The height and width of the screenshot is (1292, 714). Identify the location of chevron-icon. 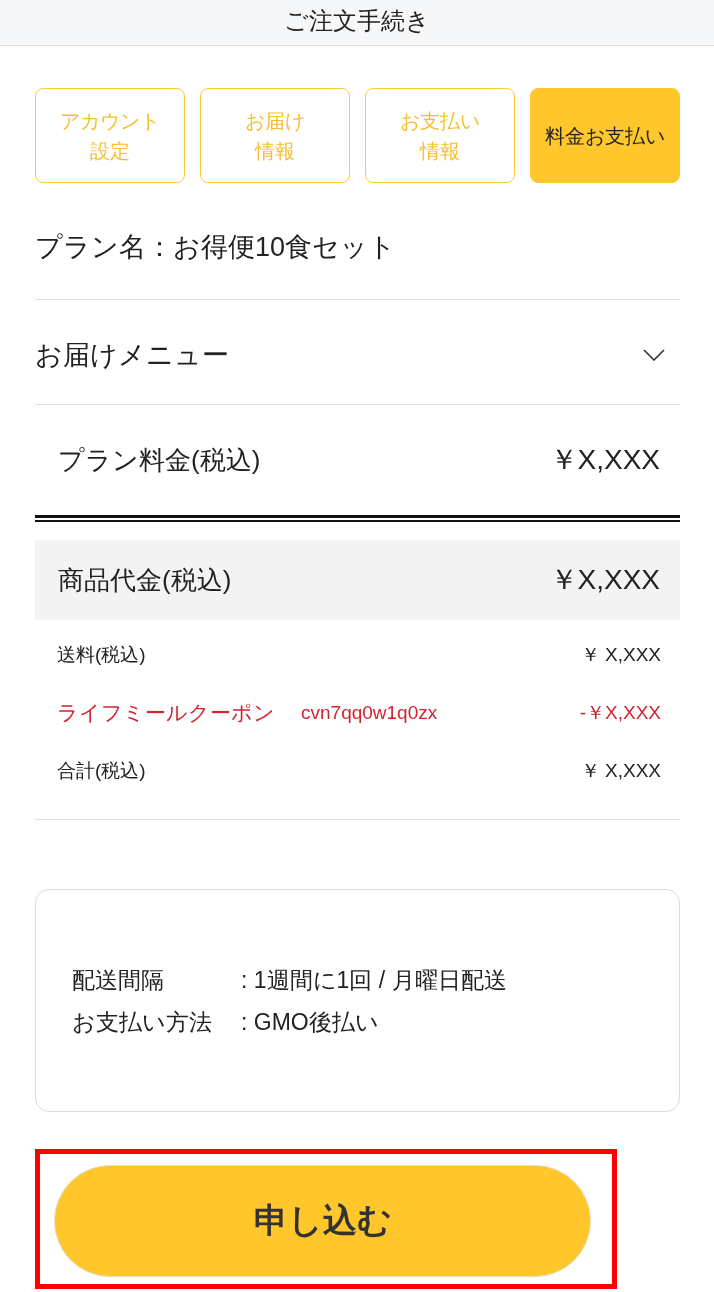
(654, 355).